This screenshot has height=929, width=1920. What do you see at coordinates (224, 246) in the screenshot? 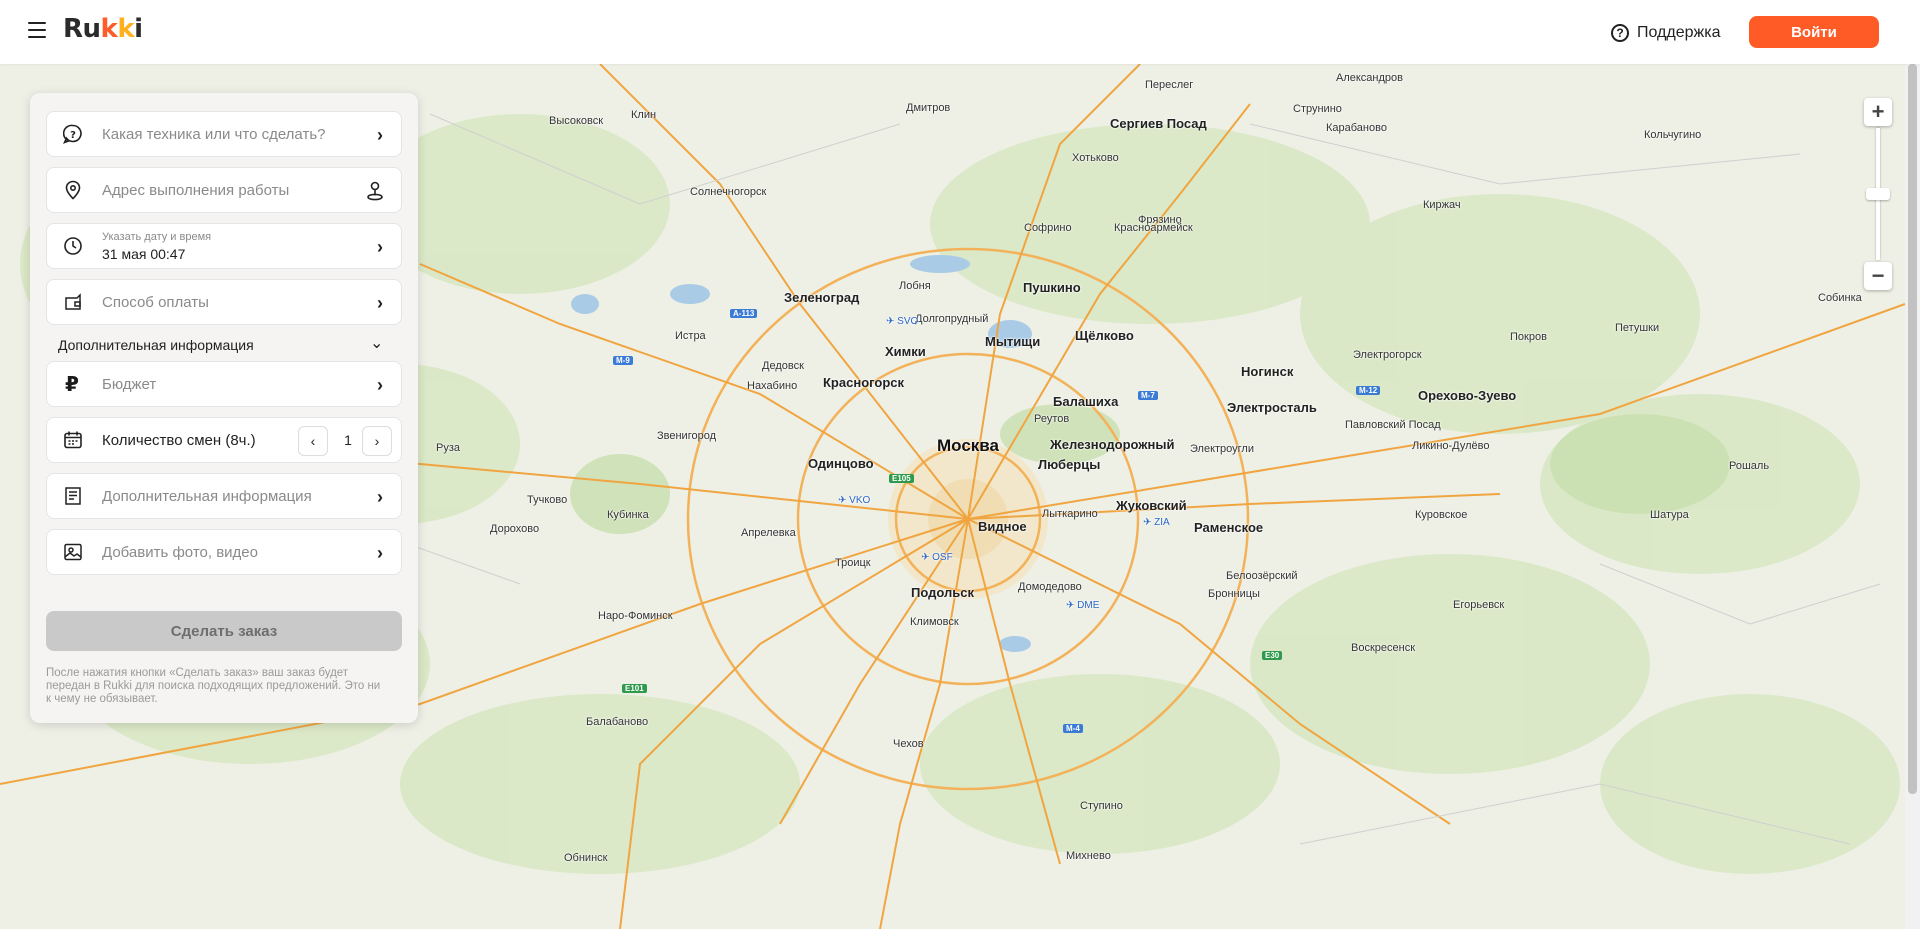
I see `datetime-field: Указать дату и время 31 мая 00:47 ›` at bounding box center [224, 246].